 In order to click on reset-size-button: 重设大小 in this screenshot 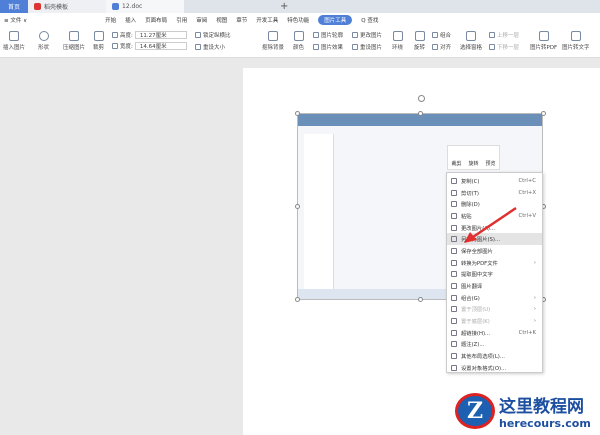, I will do `click(210, 47)`.